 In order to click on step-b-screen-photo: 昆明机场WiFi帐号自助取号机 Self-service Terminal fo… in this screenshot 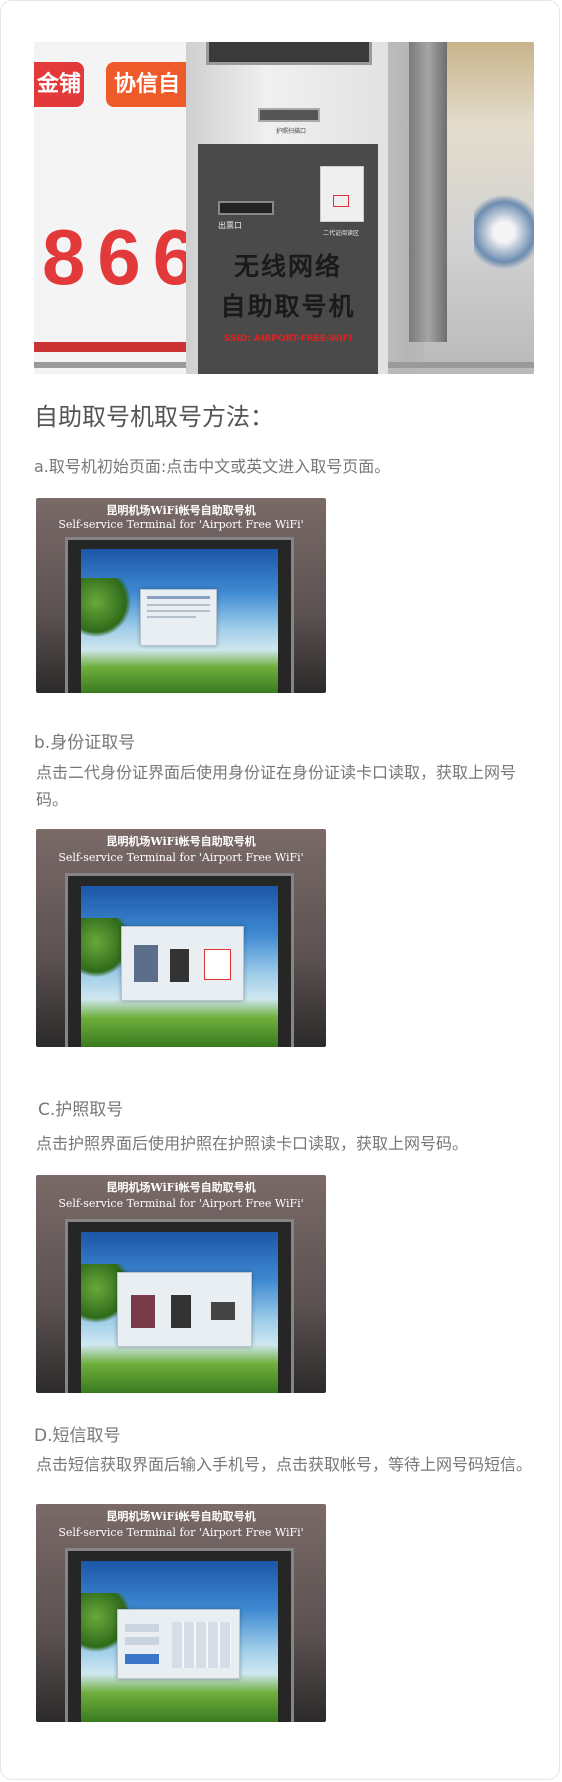, I will do `click(181, 938)`.